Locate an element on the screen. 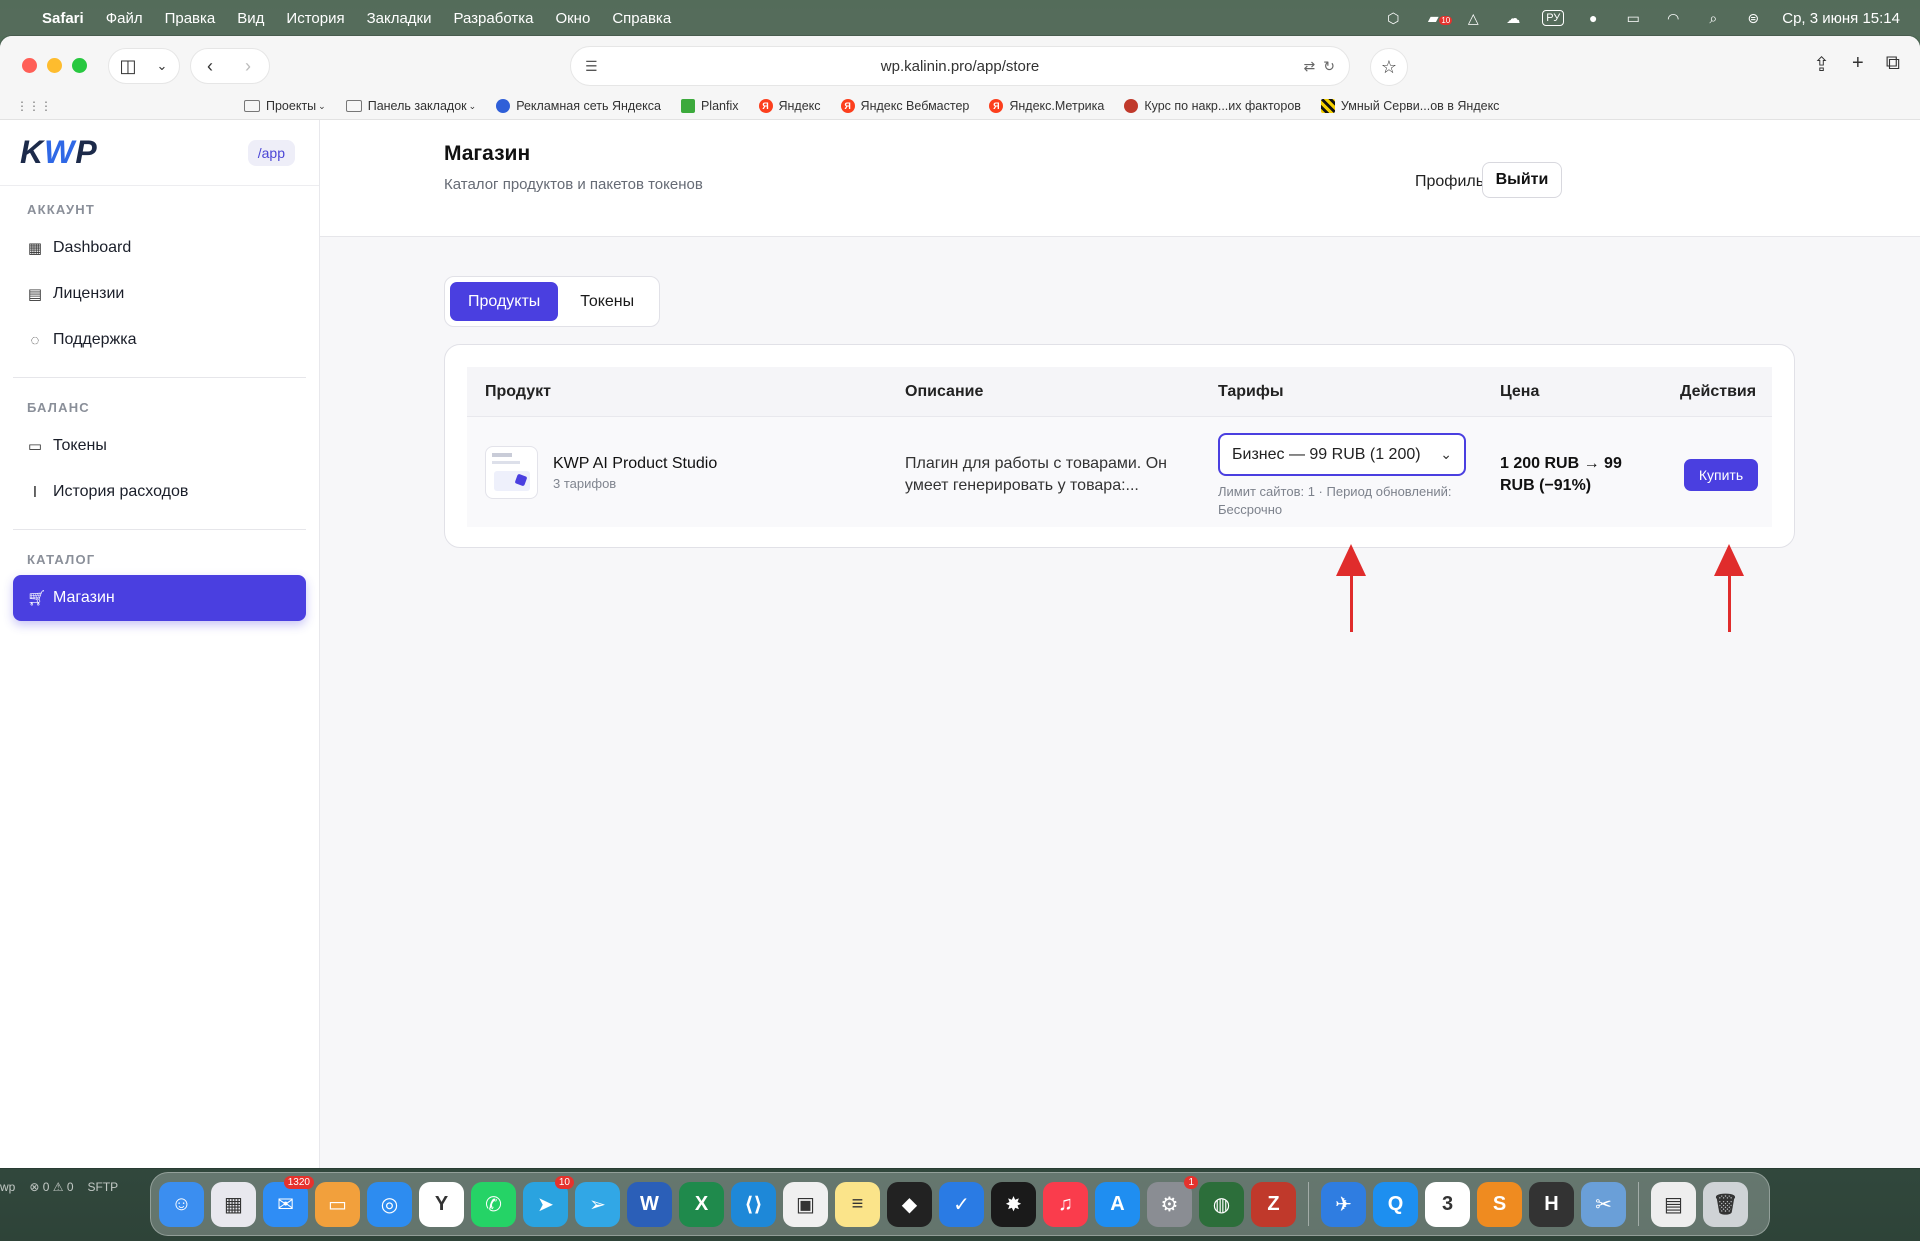  back-arrow-icon: ‹ is located at coordinates (210, 66).